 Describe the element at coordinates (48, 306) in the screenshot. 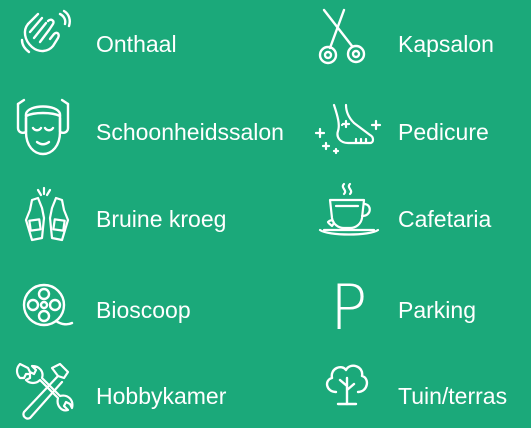

I see `film-reel-icon` at that location.